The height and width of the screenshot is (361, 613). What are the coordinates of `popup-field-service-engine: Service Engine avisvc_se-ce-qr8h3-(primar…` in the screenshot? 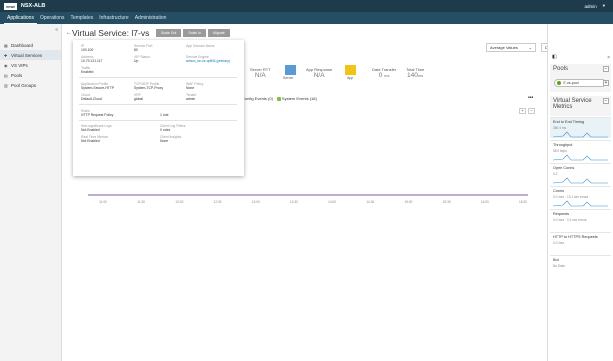 It's located at (208, 59).